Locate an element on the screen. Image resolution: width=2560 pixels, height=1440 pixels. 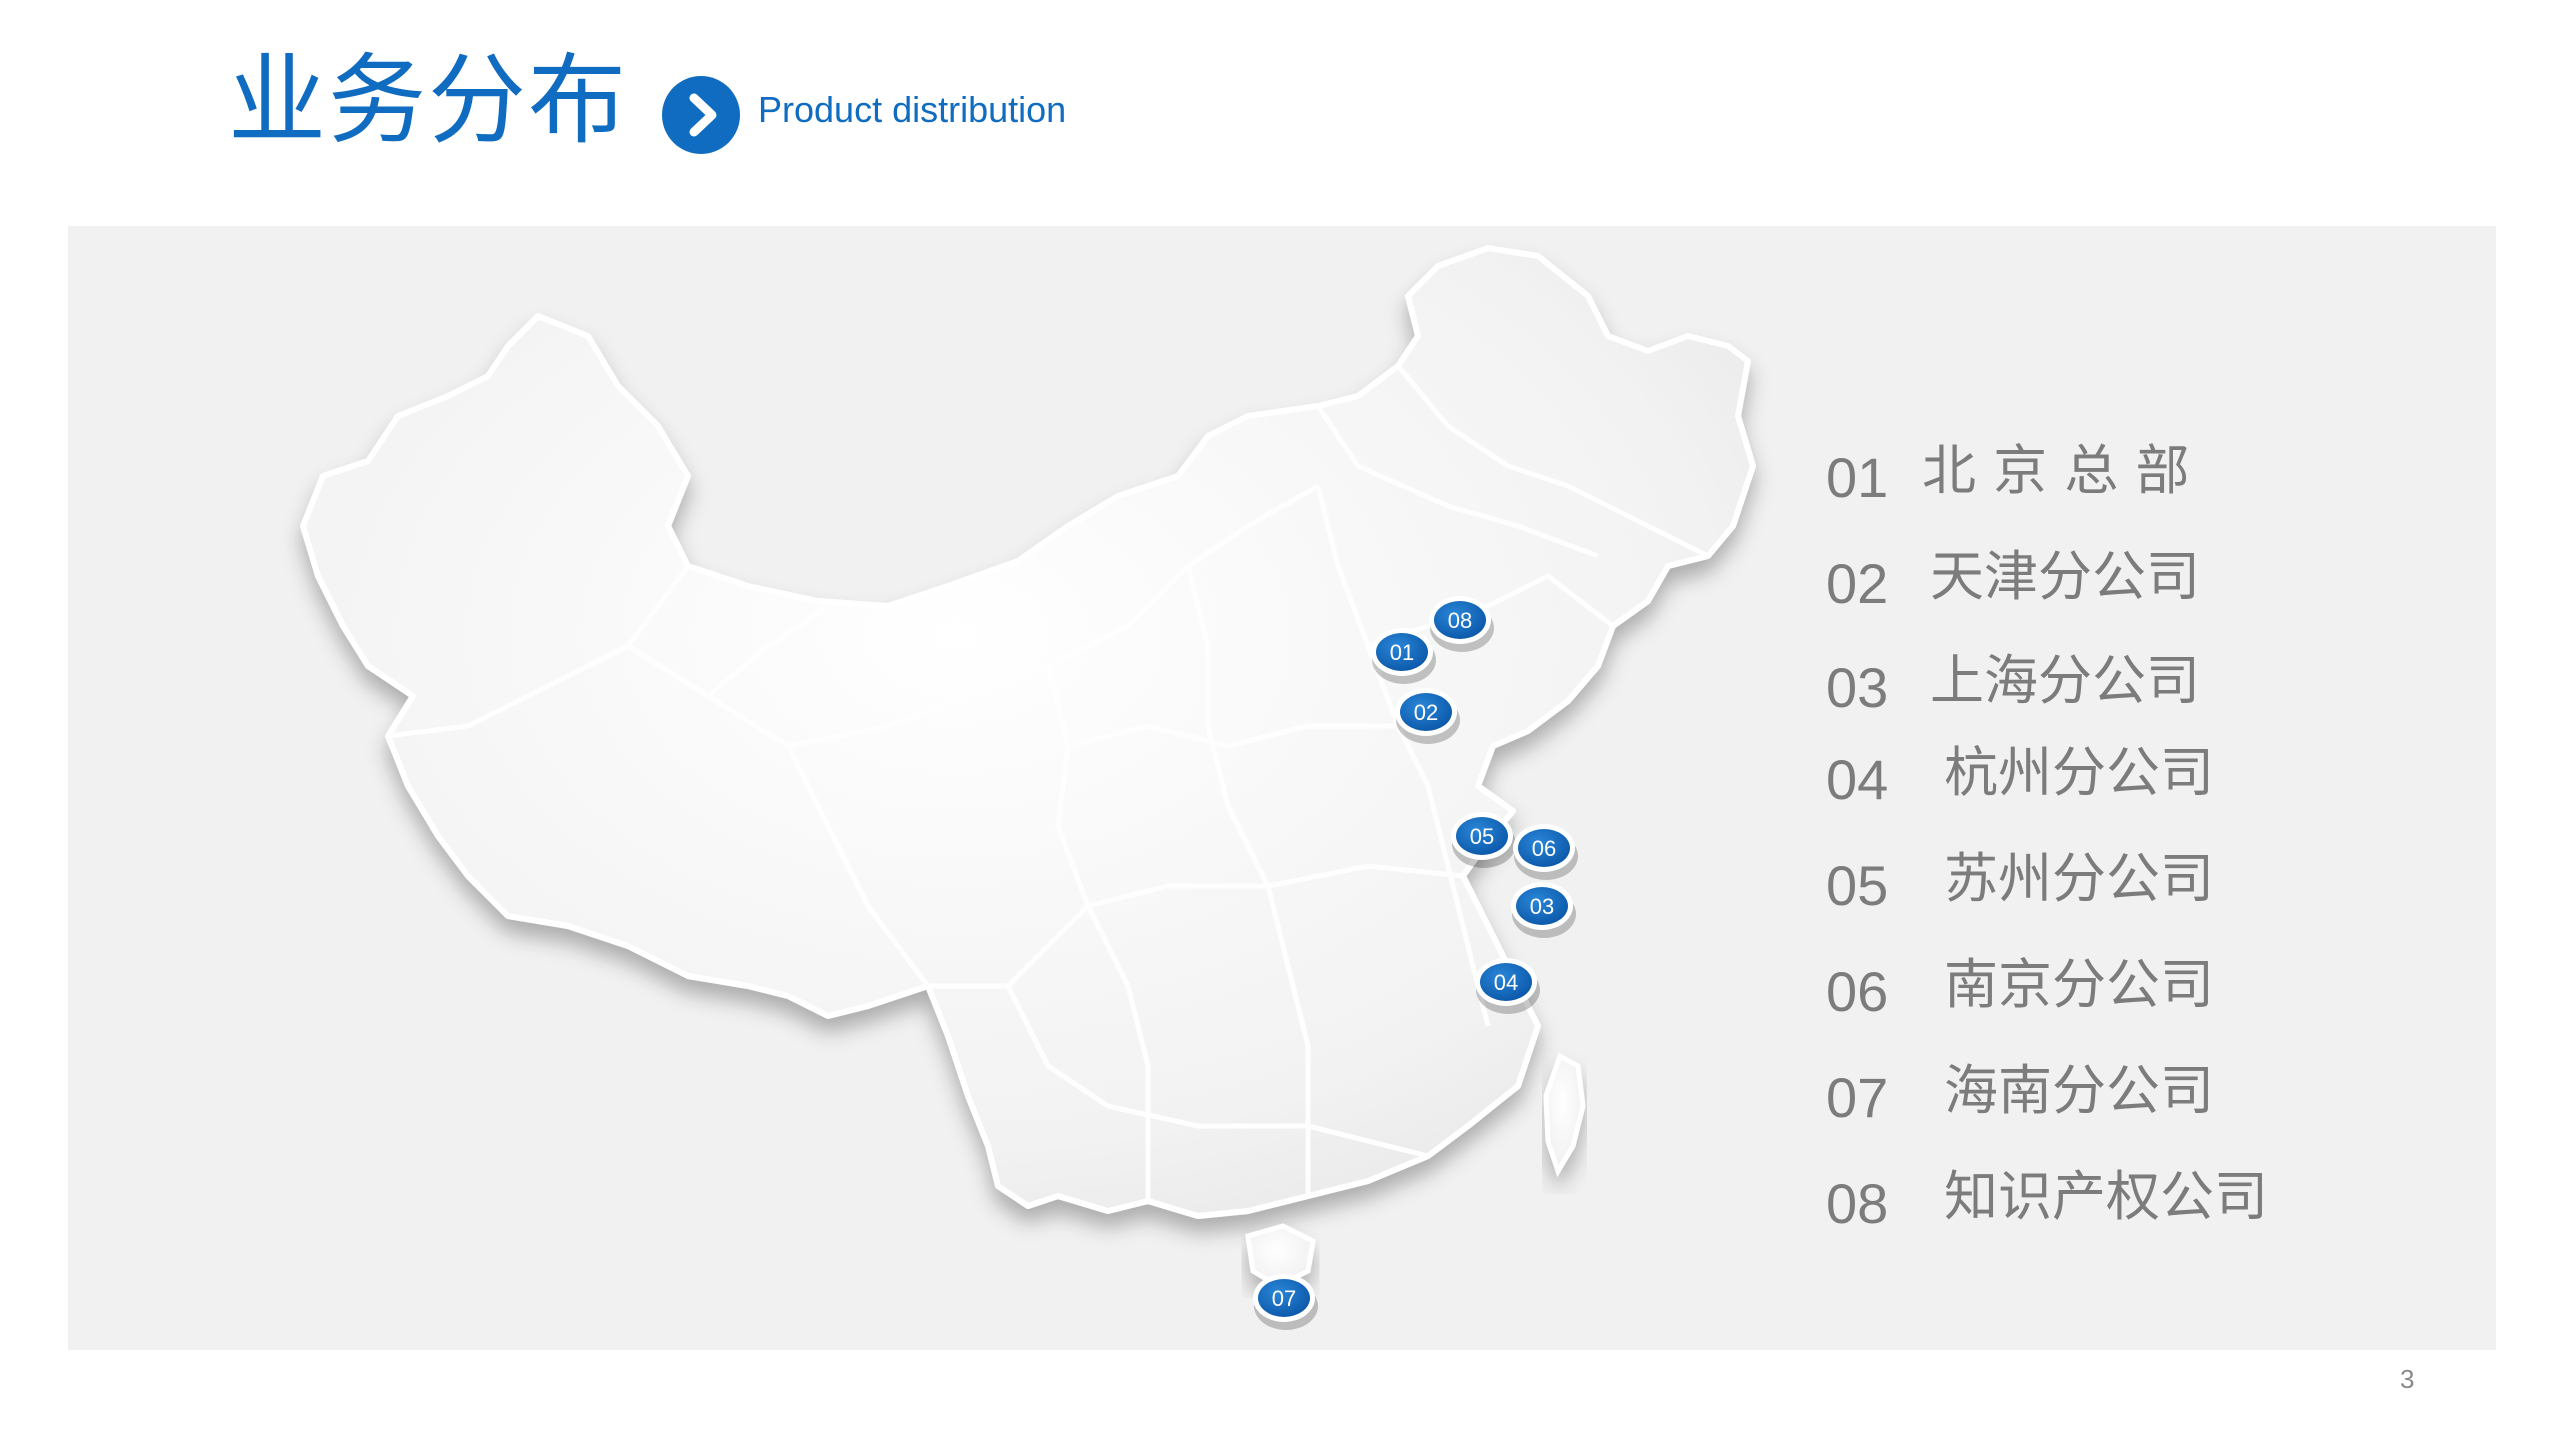
map-marker-04: 04 is located at coordinates (1507, 986).